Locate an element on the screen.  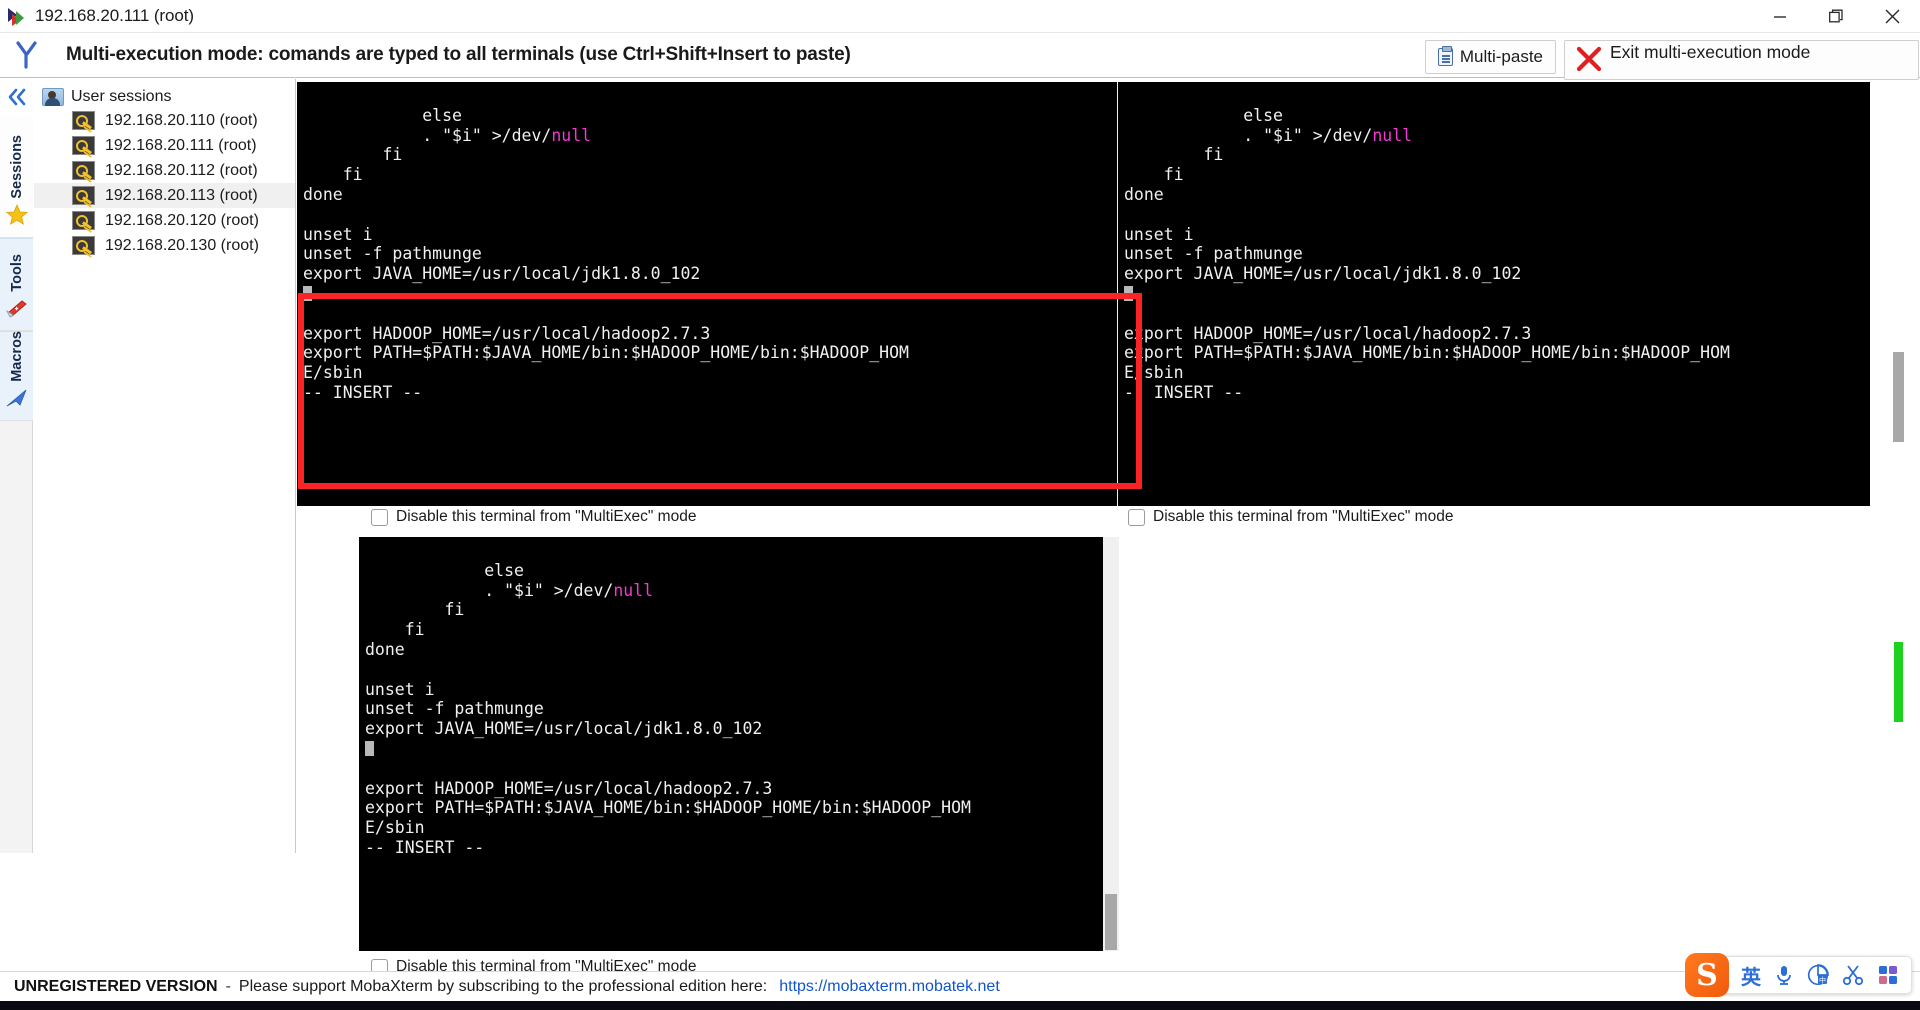
session-label: 192.168.20.130 (root) is located at coordinates (182, 245).